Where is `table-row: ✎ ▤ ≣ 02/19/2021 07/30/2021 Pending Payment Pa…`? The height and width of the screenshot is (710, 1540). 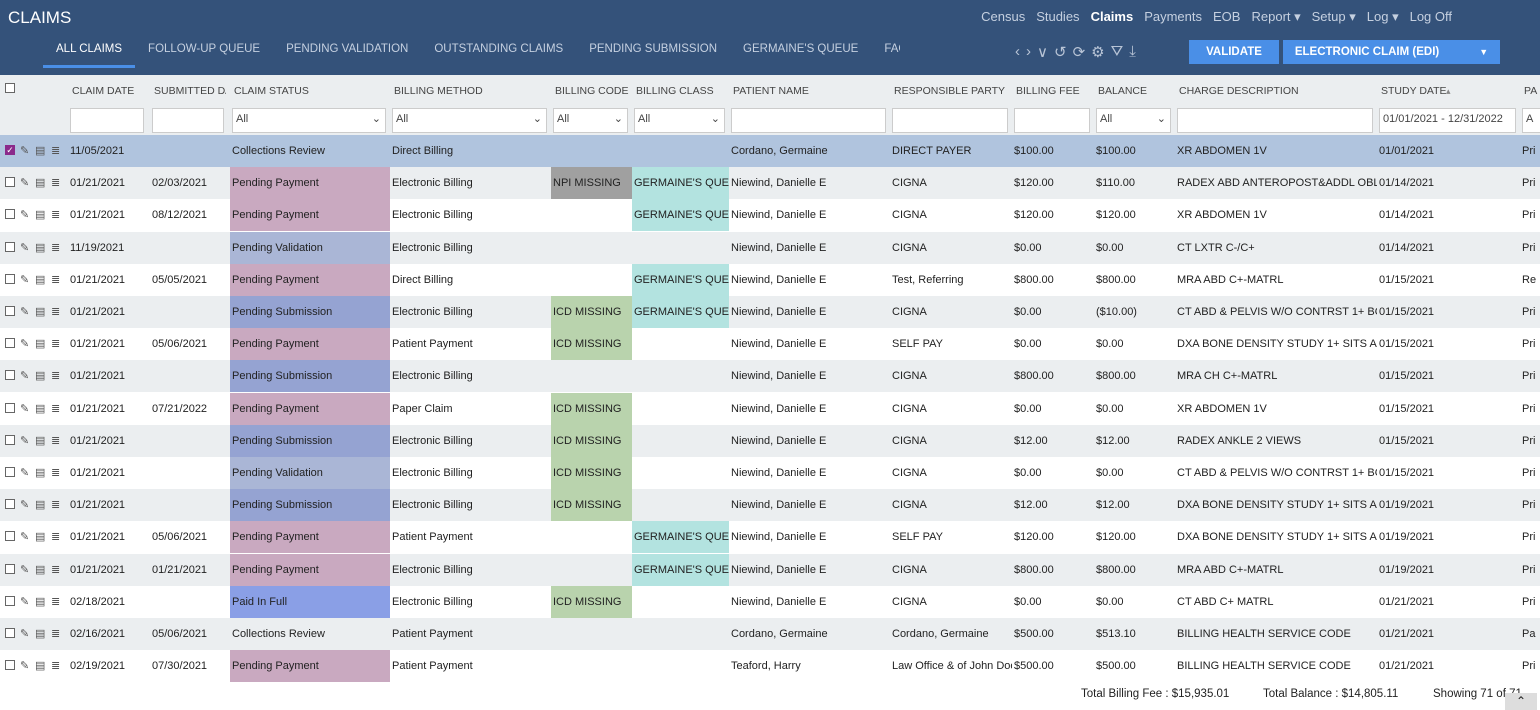 table-row: ✎ ▤ ≣ 02/19/2021 07/30/2021 Pending Payment Pa… is located at coordinates (770, 666).